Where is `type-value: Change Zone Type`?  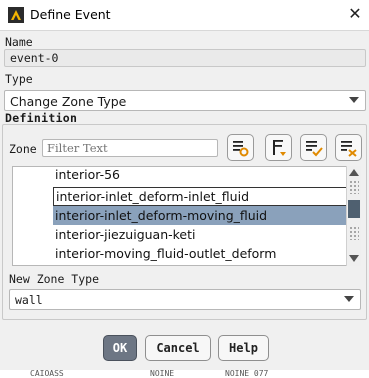 type-value: Change Zone Type is located at coordinates (68, 101).